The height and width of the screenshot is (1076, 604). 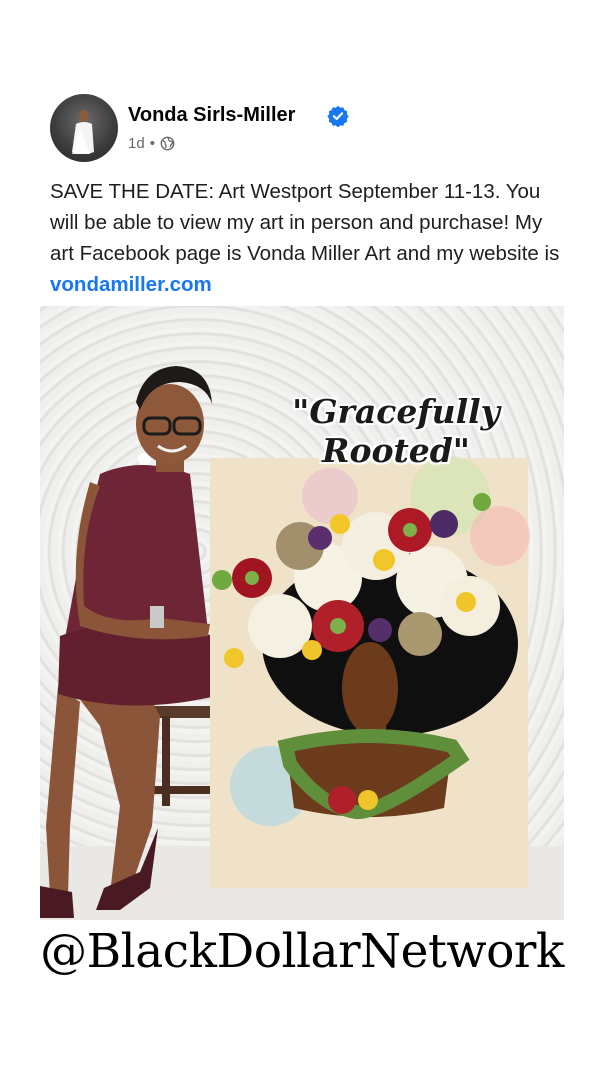 I want to click on author-avatar, so click(x=84, y=128).